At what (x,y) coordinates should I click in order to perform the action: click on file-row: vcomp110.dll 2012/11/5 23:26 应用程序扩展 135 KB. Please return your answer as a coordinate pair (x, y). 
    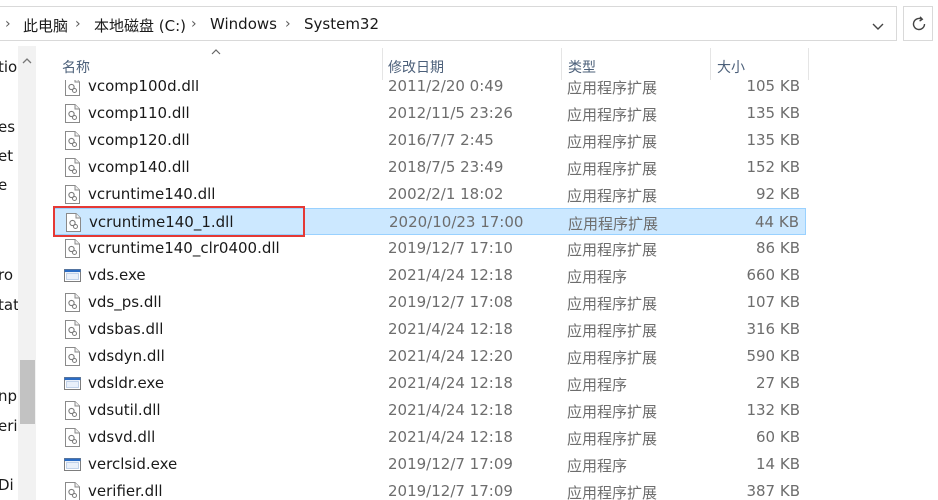
    Looking at the image, I should click on (430, 113).